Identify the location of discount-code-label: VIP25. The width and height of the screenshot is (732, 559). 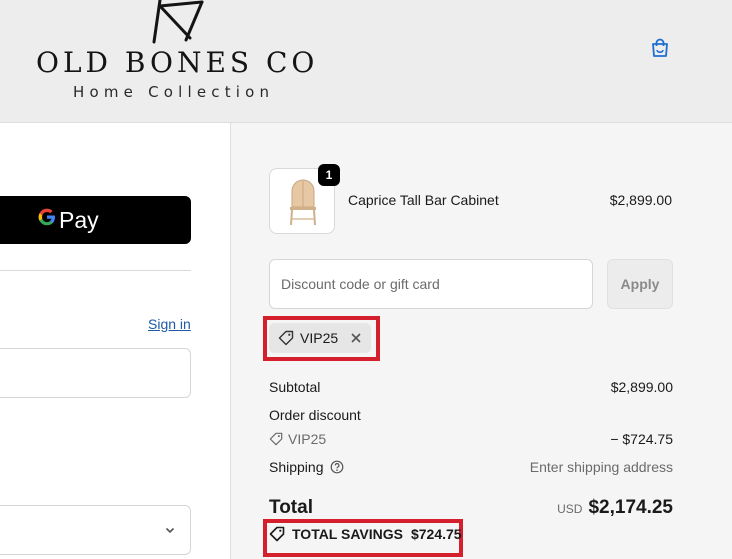
(307, 439).